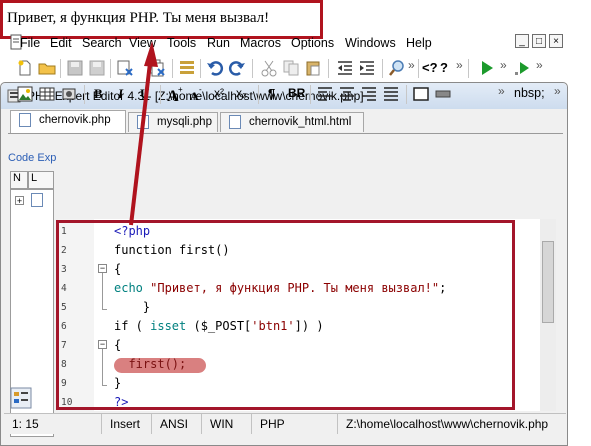 This screenshot has height=446, width=591. Describe the element at coordinates (271, 93) in the screenshot. I see `paragraph-button: ¶` at that location.